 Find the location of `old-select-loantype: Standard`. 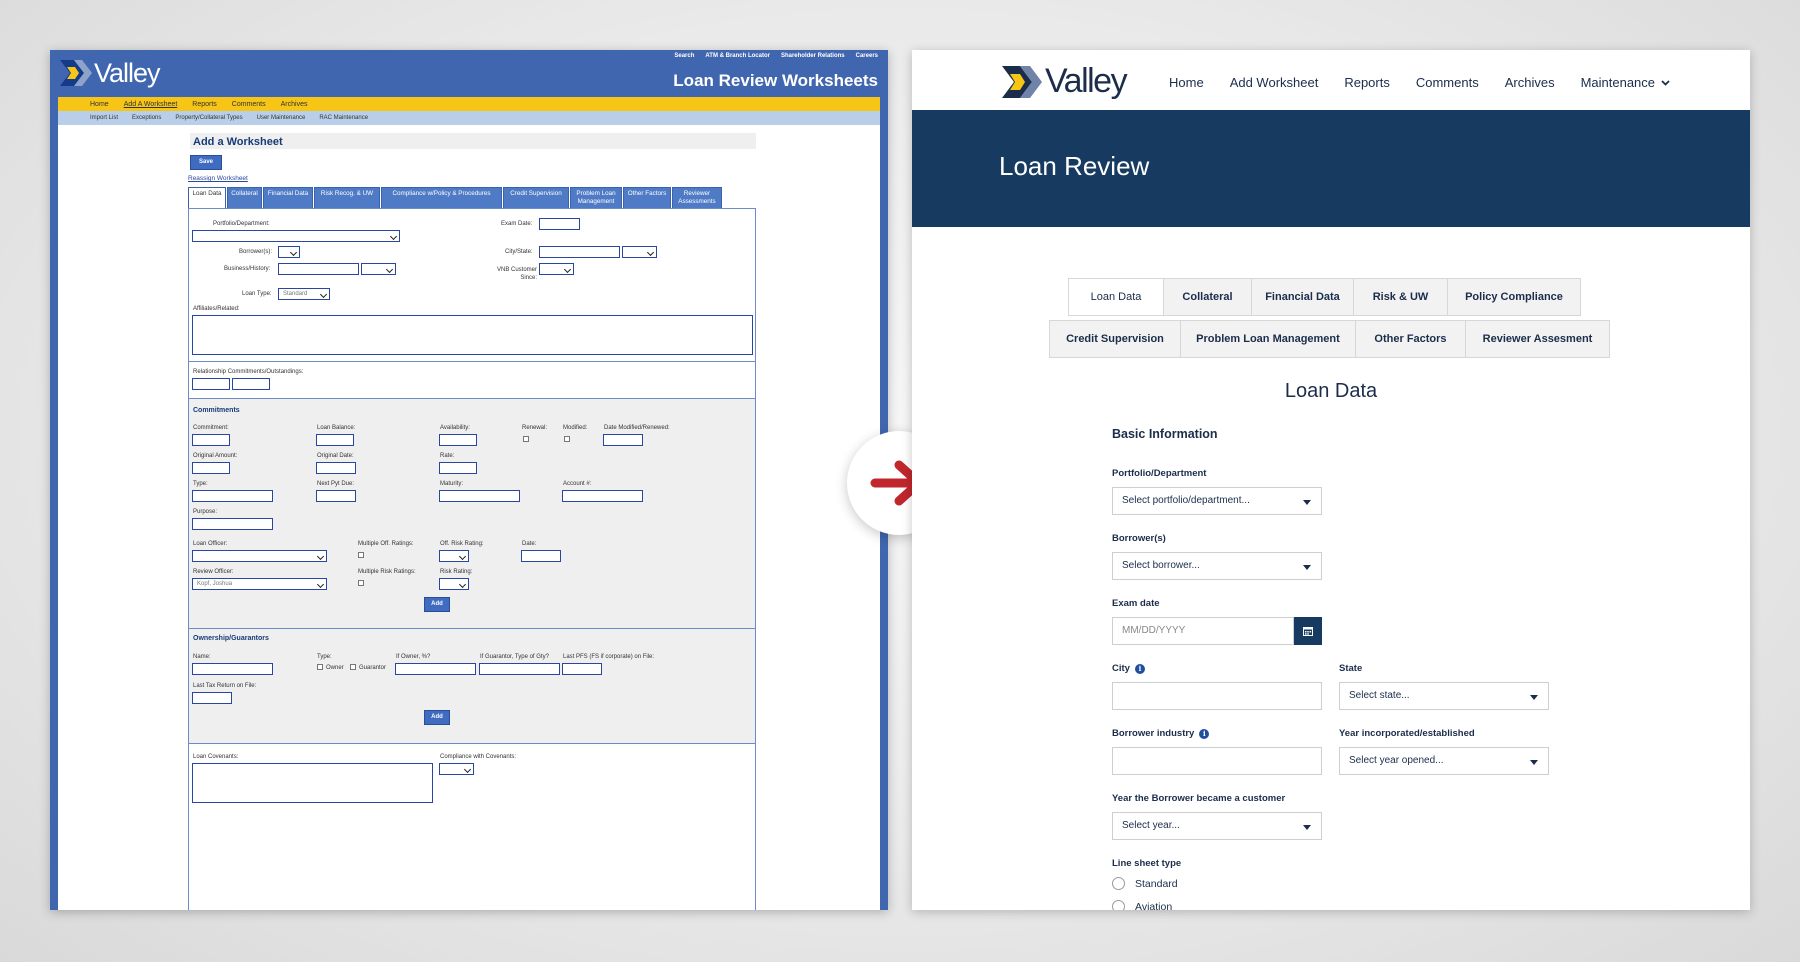

old-select-loantype: Standard is located at coordinates (304, 294).